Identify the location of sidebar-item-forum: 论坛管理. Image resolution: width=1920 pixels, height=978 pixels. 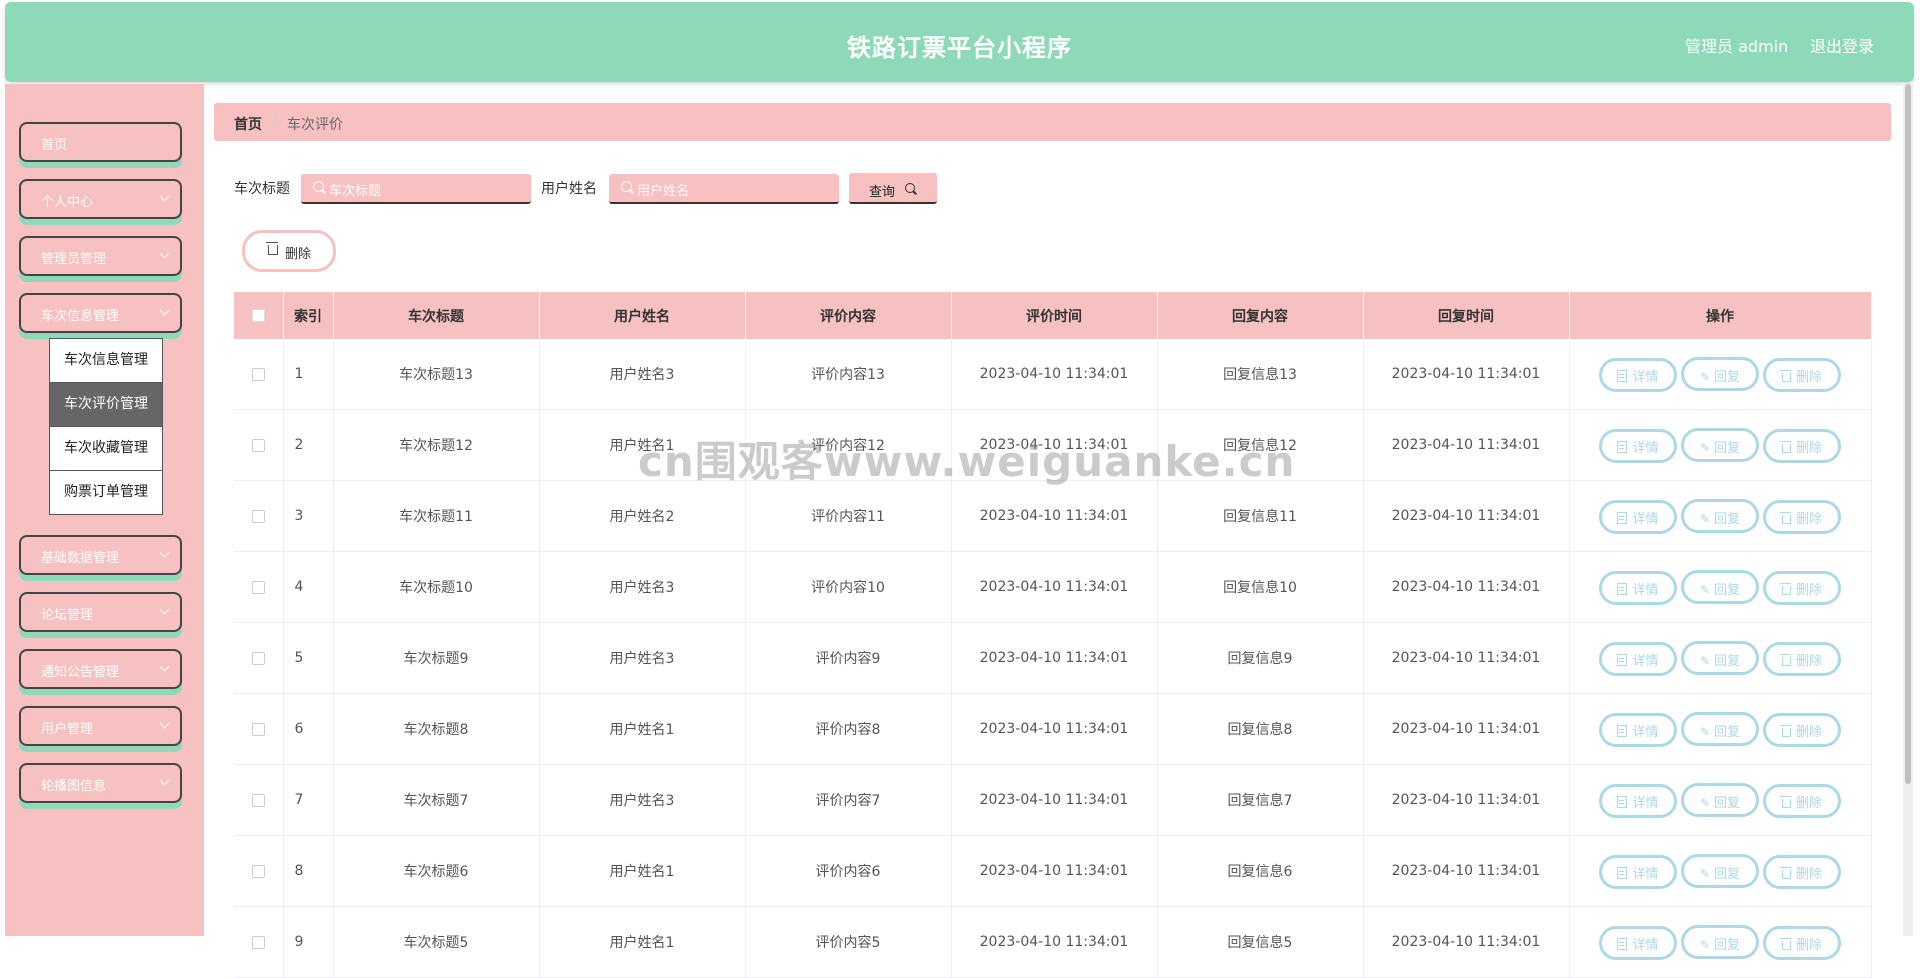
(100, 612).